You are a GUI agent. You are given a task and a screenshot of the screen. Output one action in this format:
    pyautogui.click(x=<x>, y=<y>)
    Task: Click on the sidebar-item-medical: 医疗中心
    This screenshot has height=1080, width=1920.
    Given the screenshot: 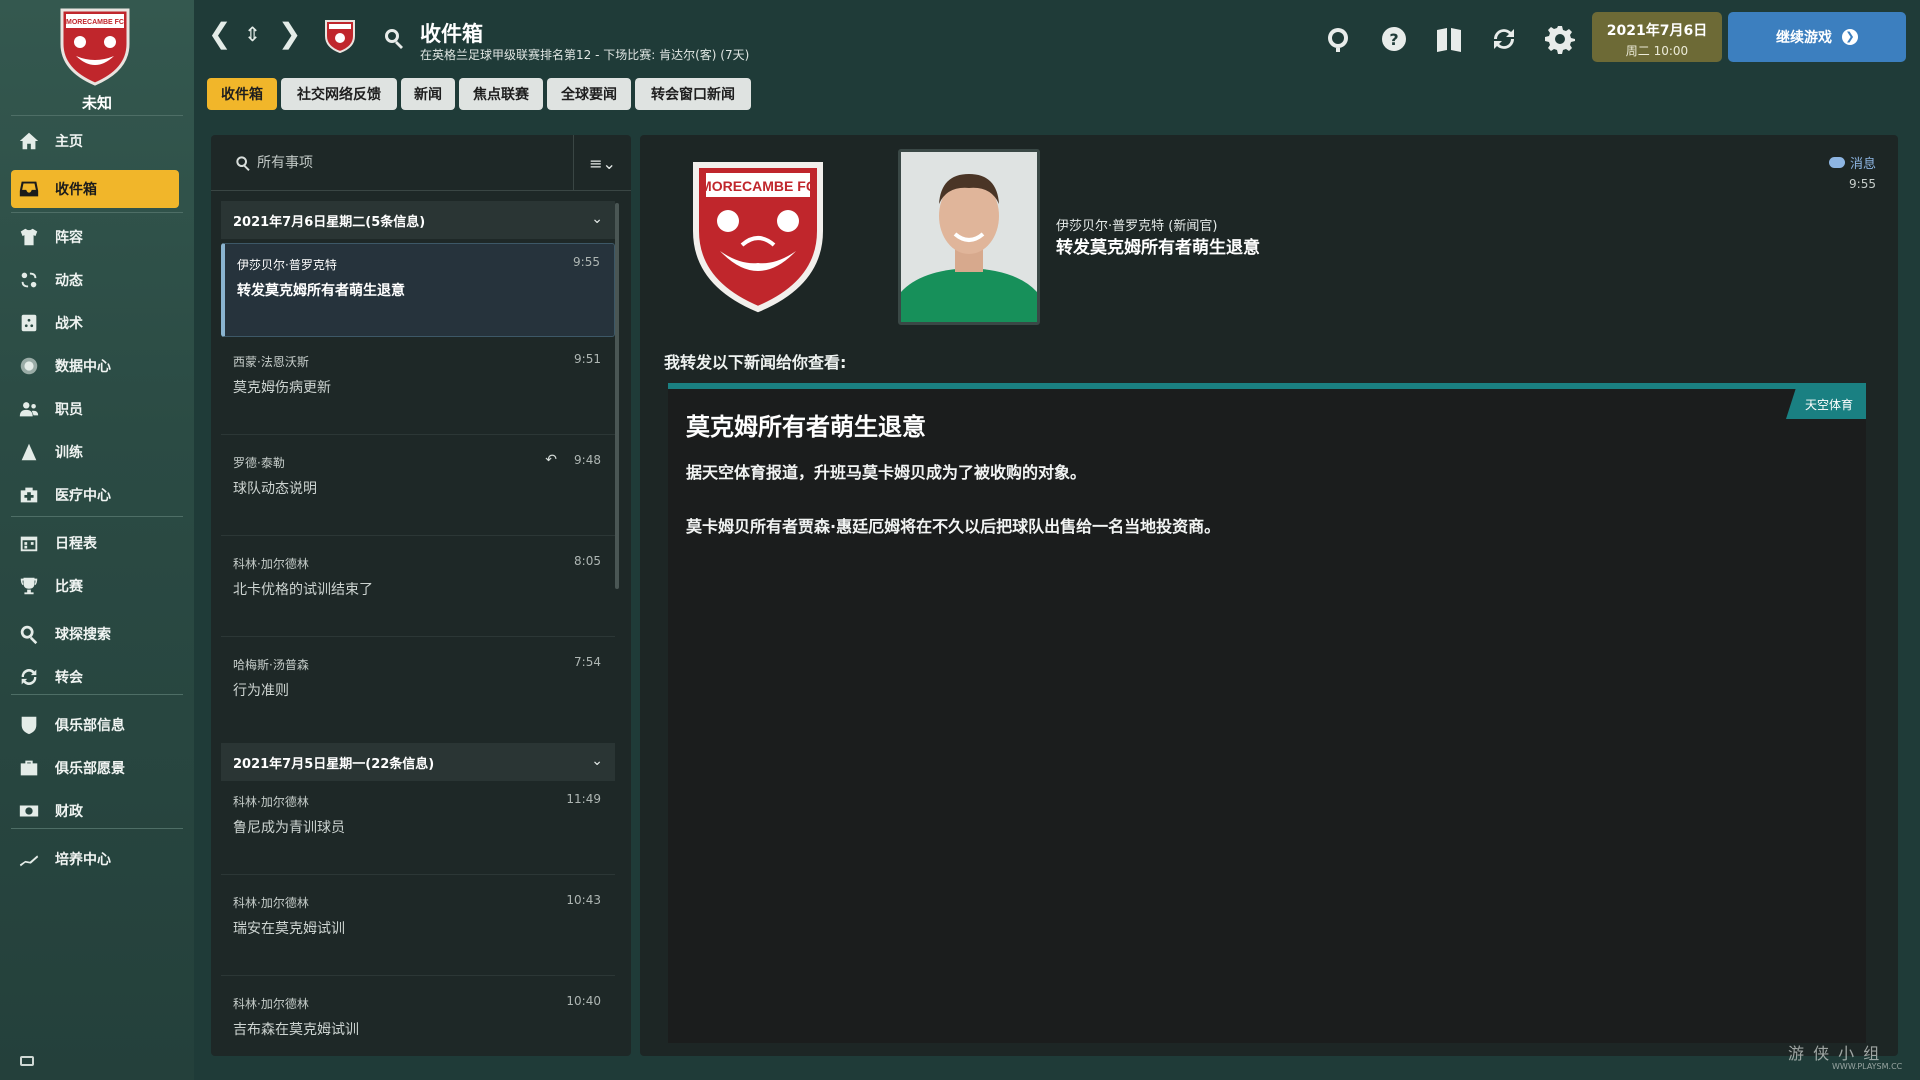 What is the action you would take?
    pyautogui.click(x=95, y=495)
    